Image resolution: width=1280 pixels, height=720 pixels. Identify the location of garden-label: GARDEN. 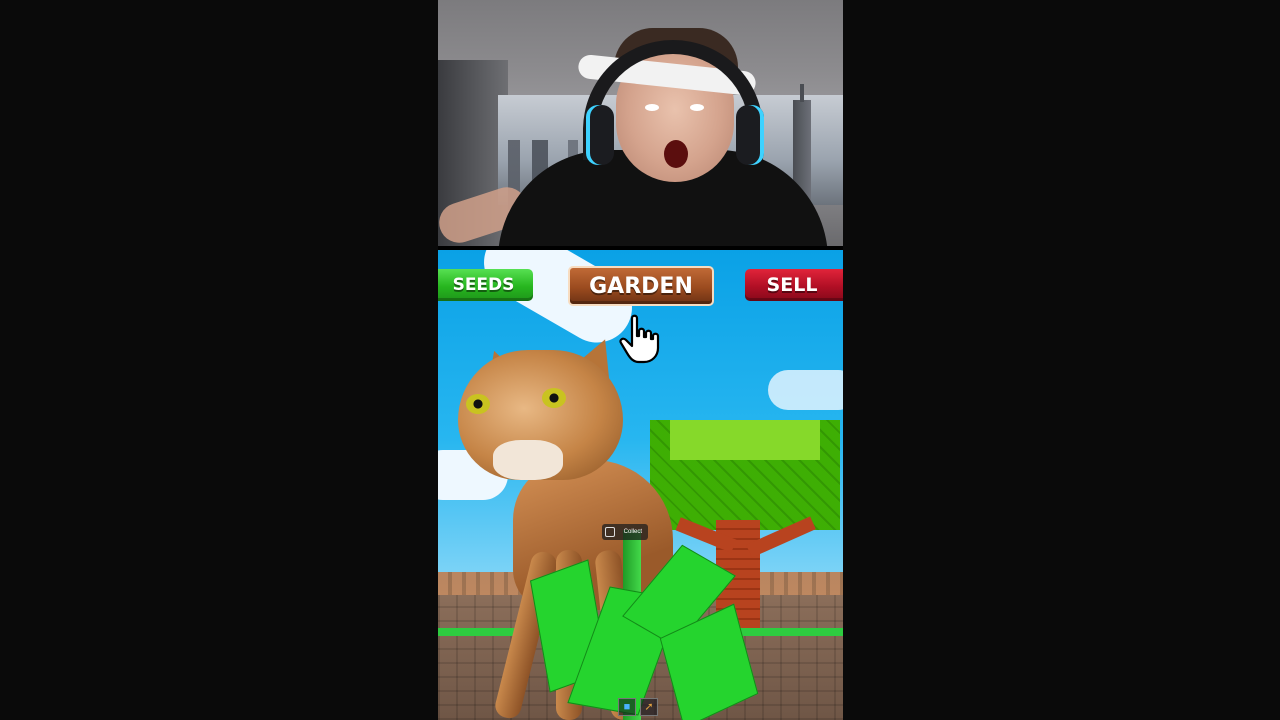
(641, 286).